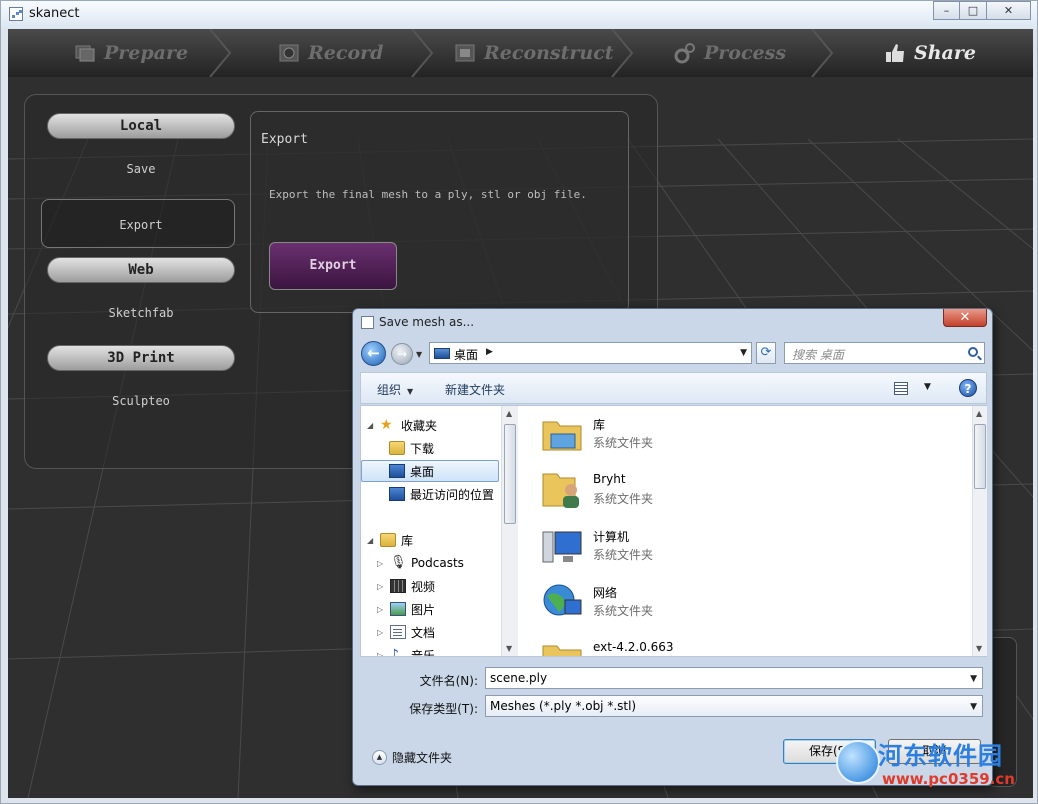  What do you see at coordinates (818, 355) in the screenshot?
I see `search-placeholder: 搜索 桌面` at bounding box center [818, 355].